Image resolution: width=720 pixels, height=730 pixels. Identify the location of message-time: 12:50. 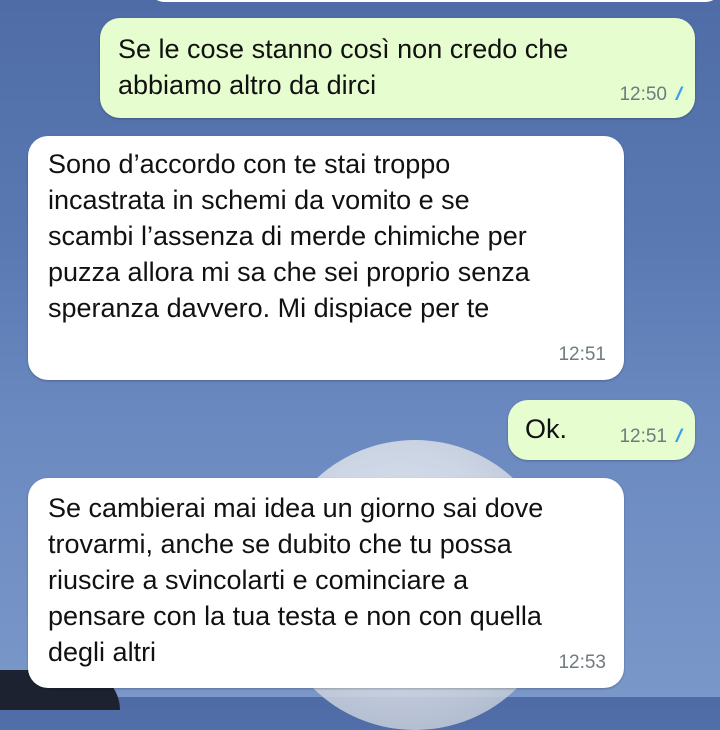
(643, 94).